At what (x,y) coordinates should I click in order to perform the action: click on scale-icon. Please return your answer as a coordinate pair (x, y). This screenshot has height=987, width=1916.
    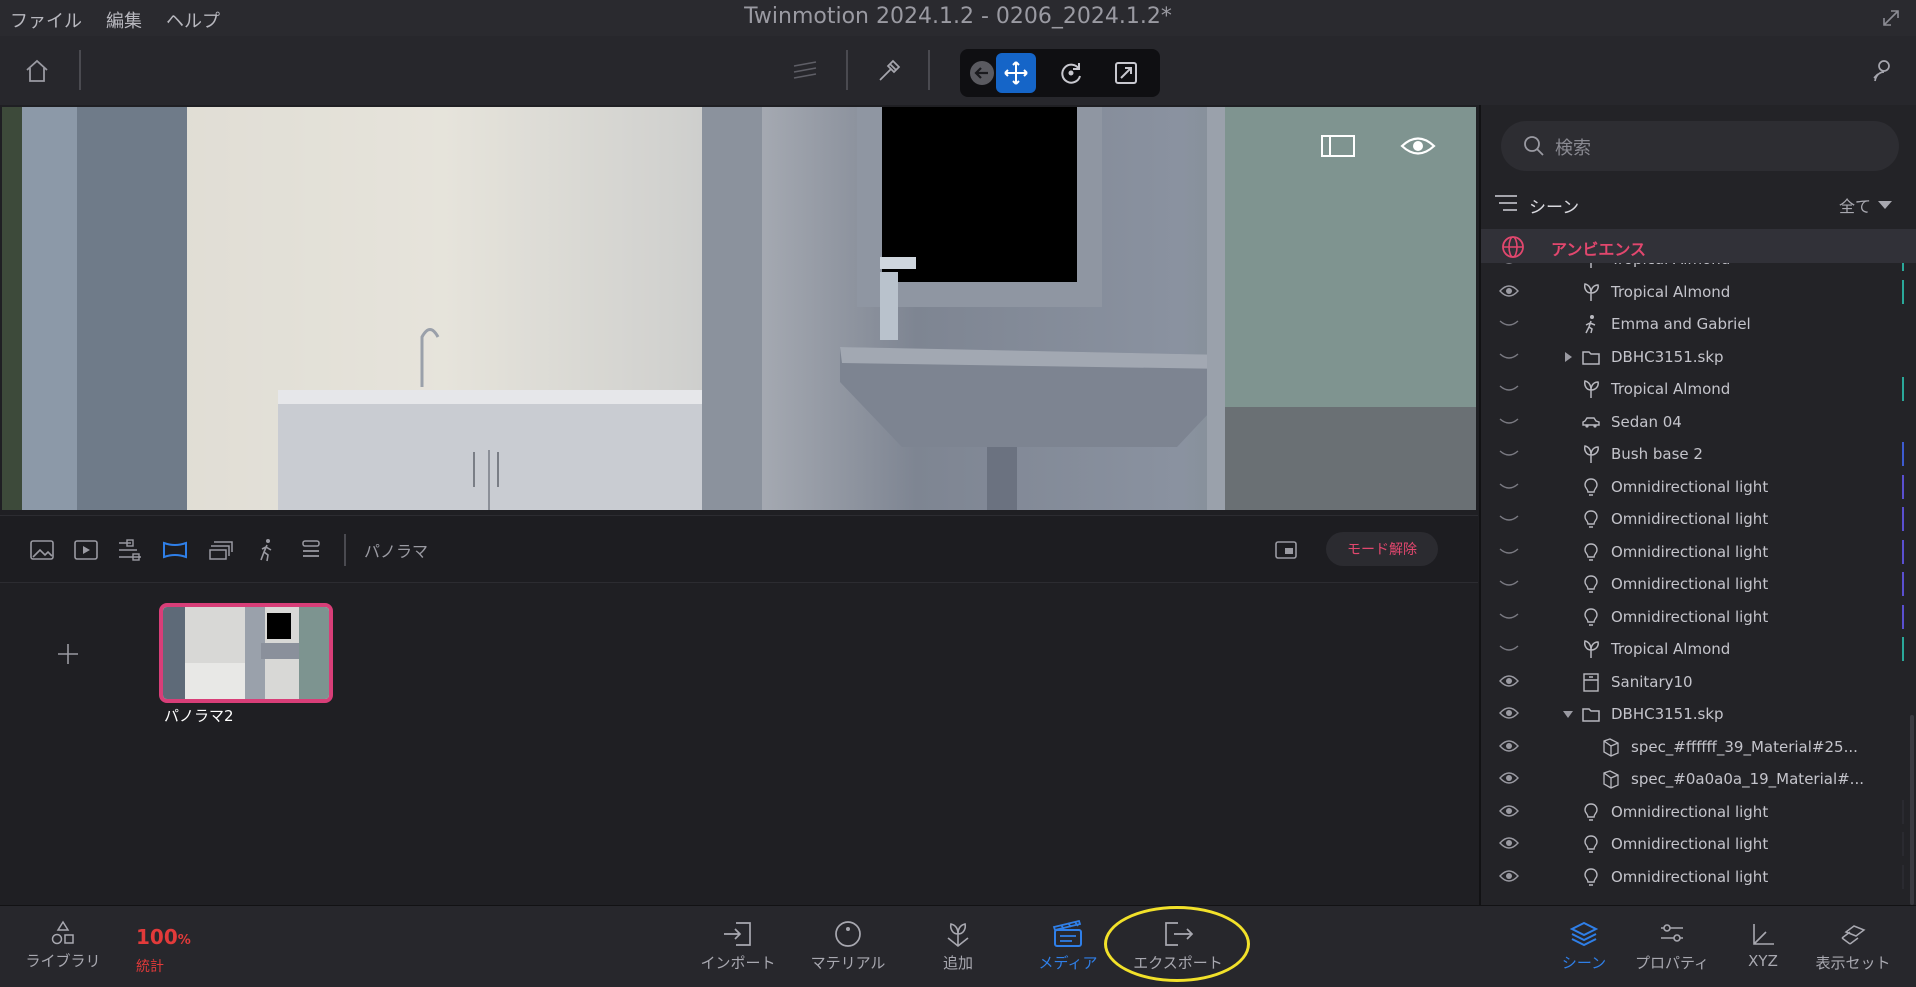
    Looking at the image, I should click on (1126, 73).